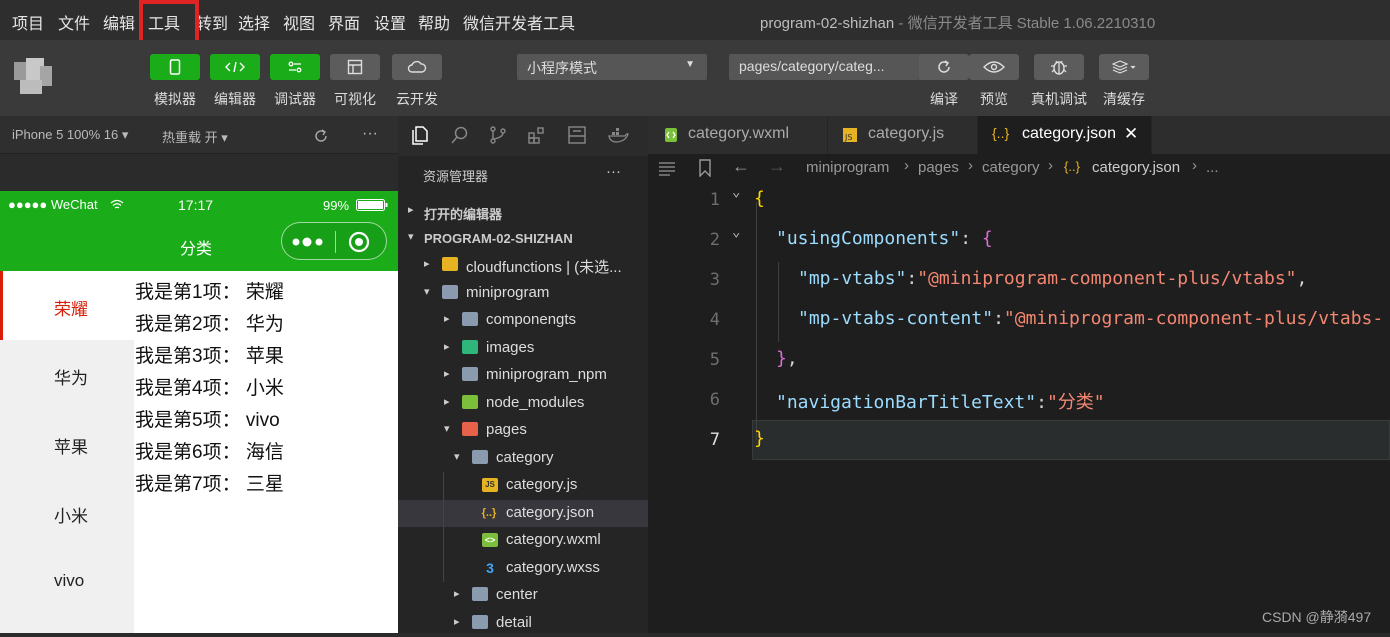 Image resolution: width=1390 pixels, height=637 pixels. I want to click on list-icon, so click(667, 168).